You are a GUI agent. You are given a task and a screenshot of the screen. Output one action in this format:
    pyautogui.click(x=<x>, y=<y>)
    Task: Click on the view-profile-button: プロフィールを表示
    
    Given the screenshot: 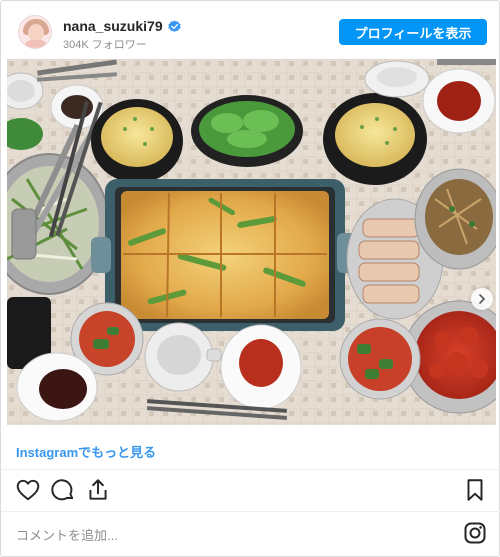 What is the action you would take?
    pyautogui.click(x=413, y=32)
    